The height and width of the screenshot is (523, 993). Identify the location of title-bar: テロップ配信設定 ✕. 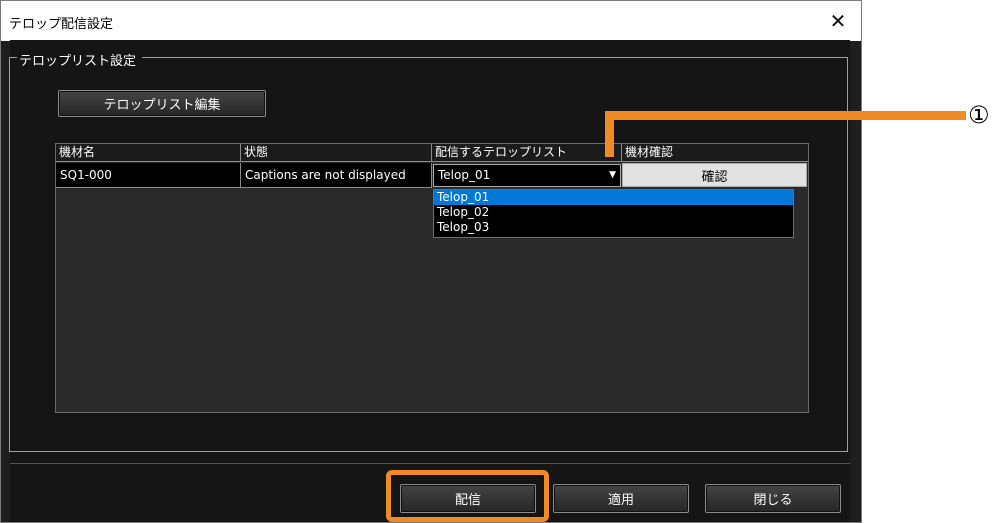
(431, 21).